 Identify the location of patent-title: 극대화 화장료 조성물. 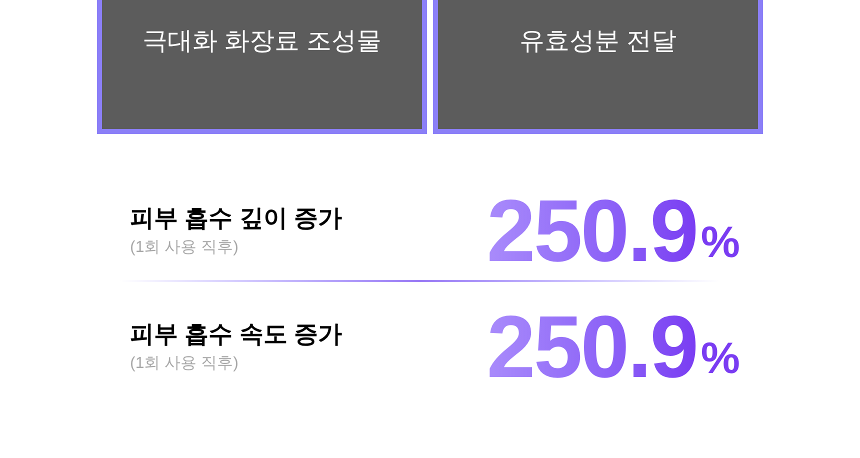
(262, 41).